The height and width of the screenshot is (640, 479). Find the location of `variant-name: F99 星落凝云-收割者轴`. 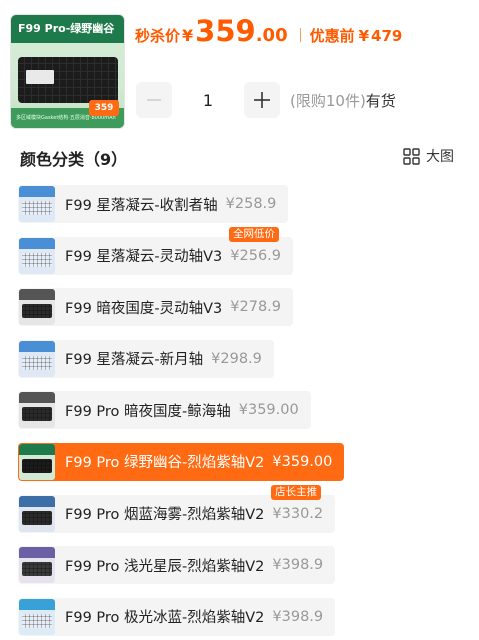

variant-name: F99 星落凝云-收割者轴 is located at coordinates (141, 205).